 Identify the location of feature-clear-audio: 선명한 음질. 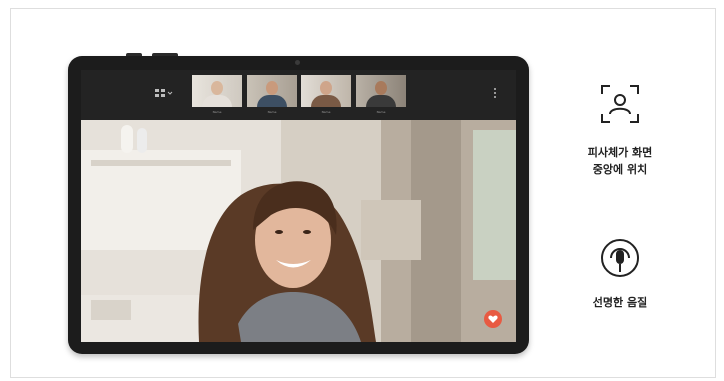
(620, 273).